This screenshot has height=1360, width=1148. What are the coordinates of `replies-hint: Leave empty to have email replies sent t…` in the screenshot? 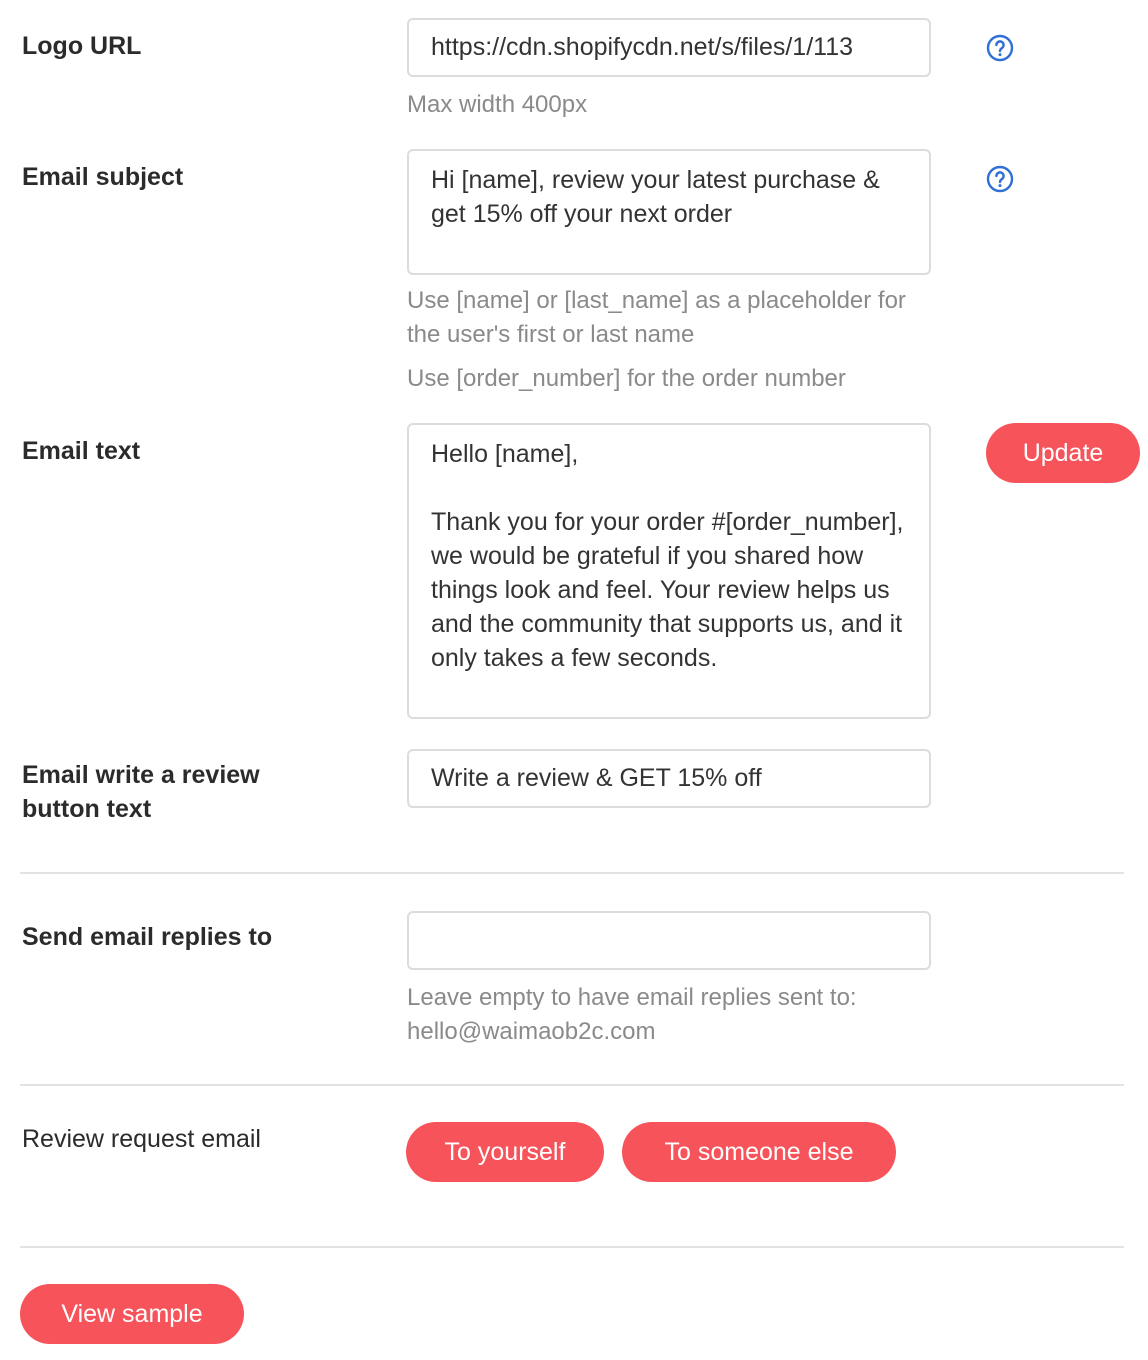 It's located at (632, 1014).